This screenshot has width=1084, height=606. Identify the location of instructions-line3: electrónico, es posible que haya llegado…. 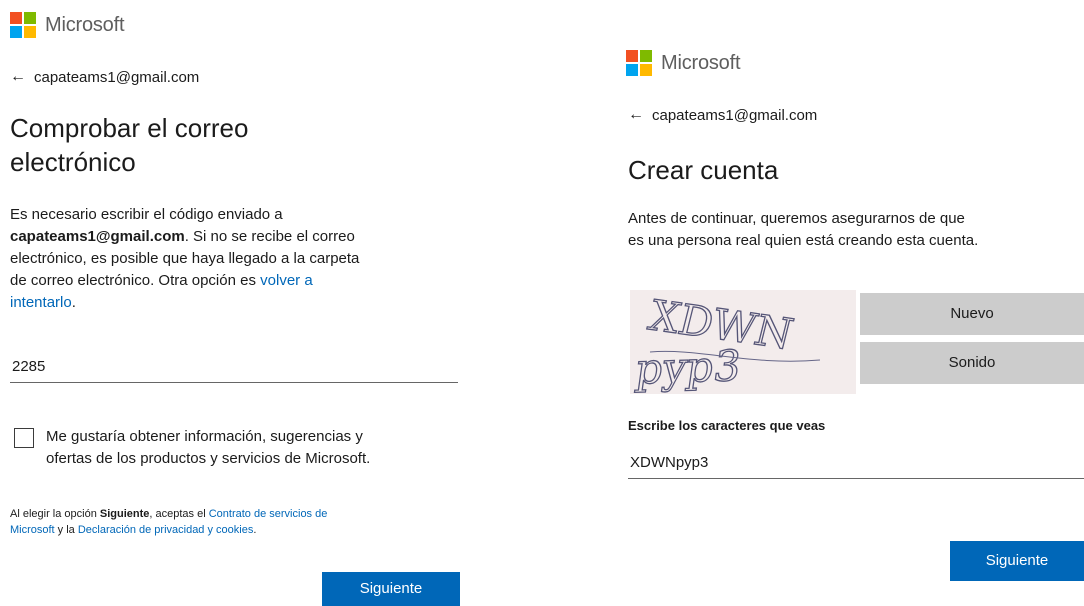
(185, 258).